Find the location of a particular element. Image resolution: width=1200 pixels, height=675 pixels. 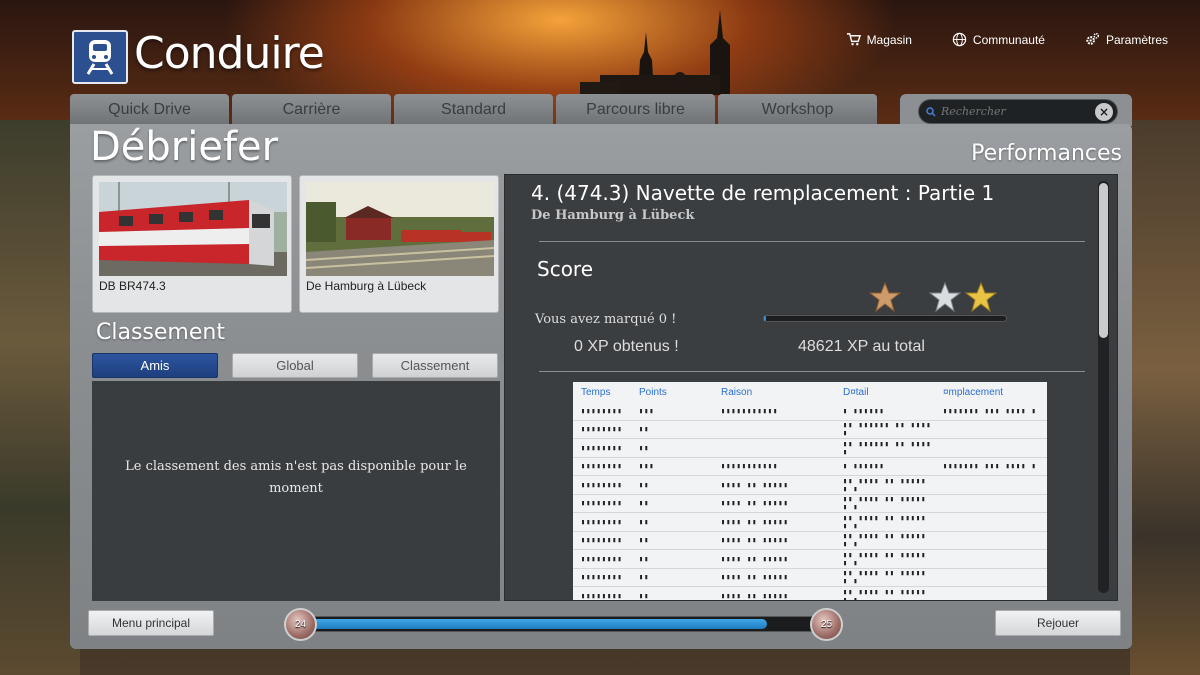

col-reason: Raison is located at coordinates (737, 392).